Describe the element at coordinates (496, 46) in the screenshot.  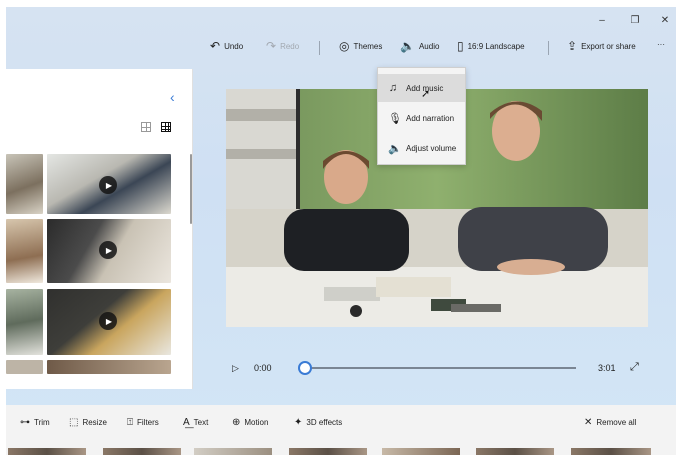
I see `aspect-ratio-label: 16:9 Landscape` at that location.